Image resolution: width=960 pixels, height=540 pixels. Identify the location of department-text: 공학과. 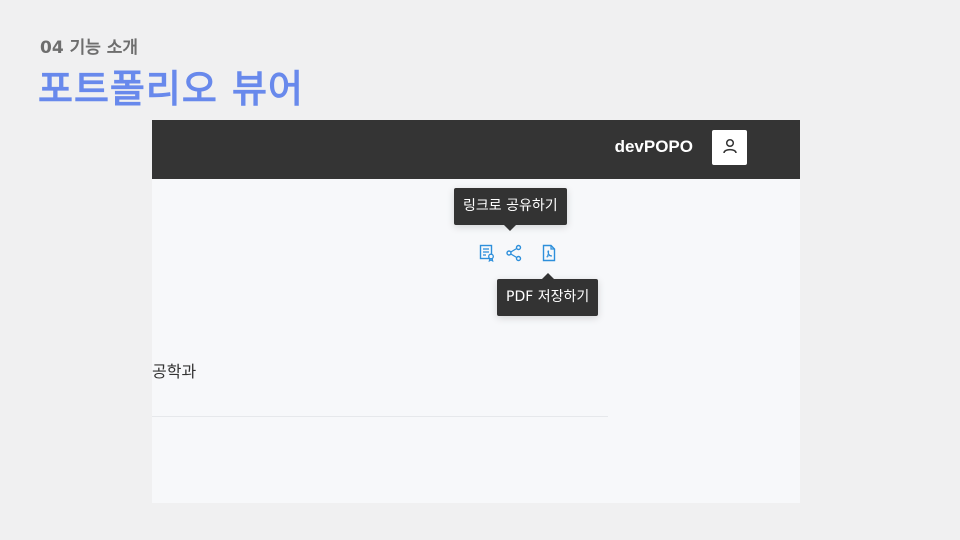
(174, 371).